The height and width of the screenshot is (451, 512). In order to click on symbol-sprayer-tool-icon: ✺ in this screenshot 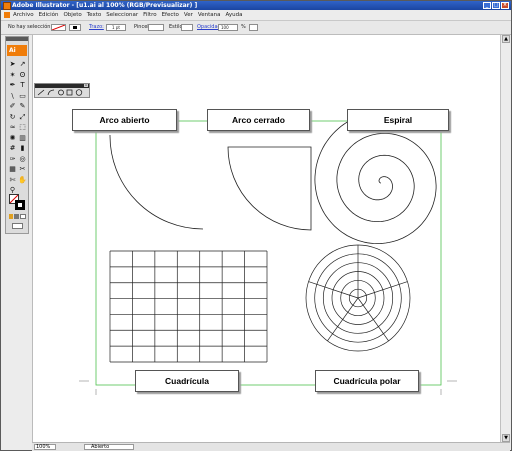, I will do `click(12, 138)`.